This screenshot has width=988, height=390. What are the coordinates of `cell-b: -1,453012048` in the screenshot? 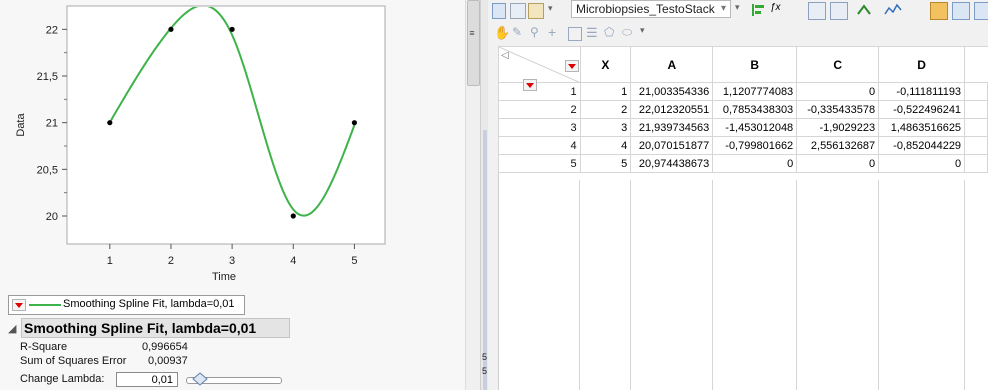 It's located at (755, 127).